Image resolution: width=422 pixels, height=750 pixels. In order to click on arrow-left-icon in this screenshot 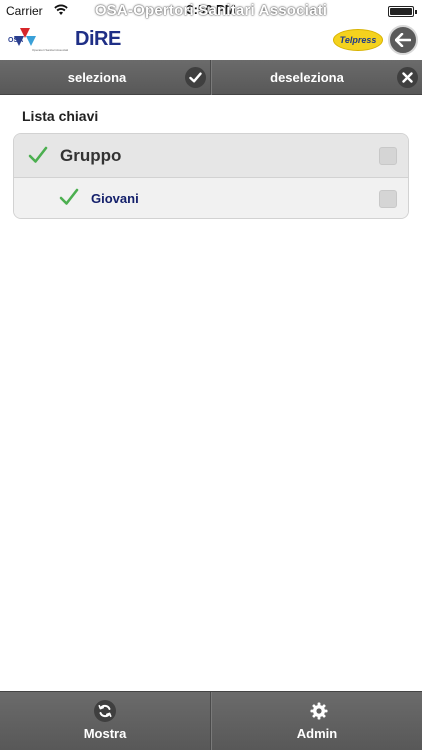, I will do `click(403, 40)`.